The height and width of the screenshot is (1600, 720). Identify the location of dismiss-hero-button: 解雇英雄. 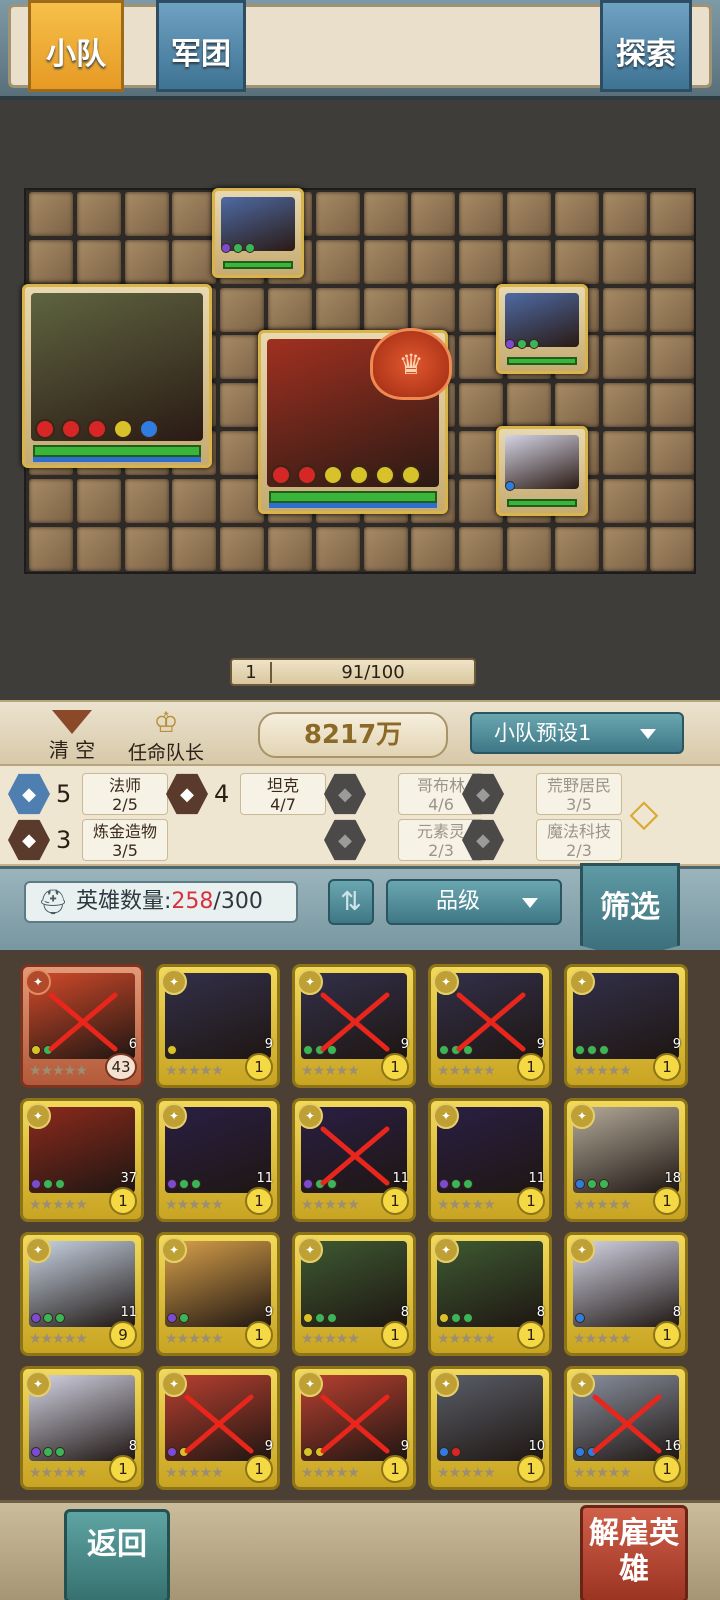
(634, 1552).